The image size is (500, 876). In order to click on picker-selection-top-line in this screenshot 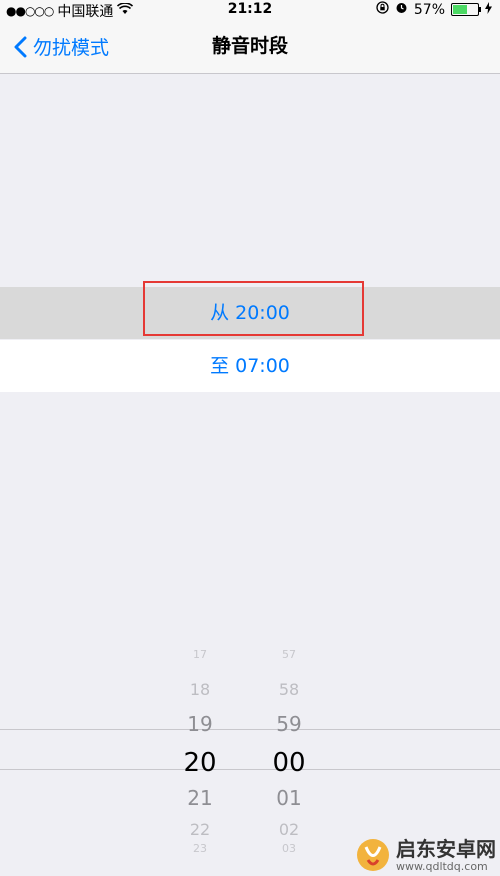, I will do `click(250, 729)`.